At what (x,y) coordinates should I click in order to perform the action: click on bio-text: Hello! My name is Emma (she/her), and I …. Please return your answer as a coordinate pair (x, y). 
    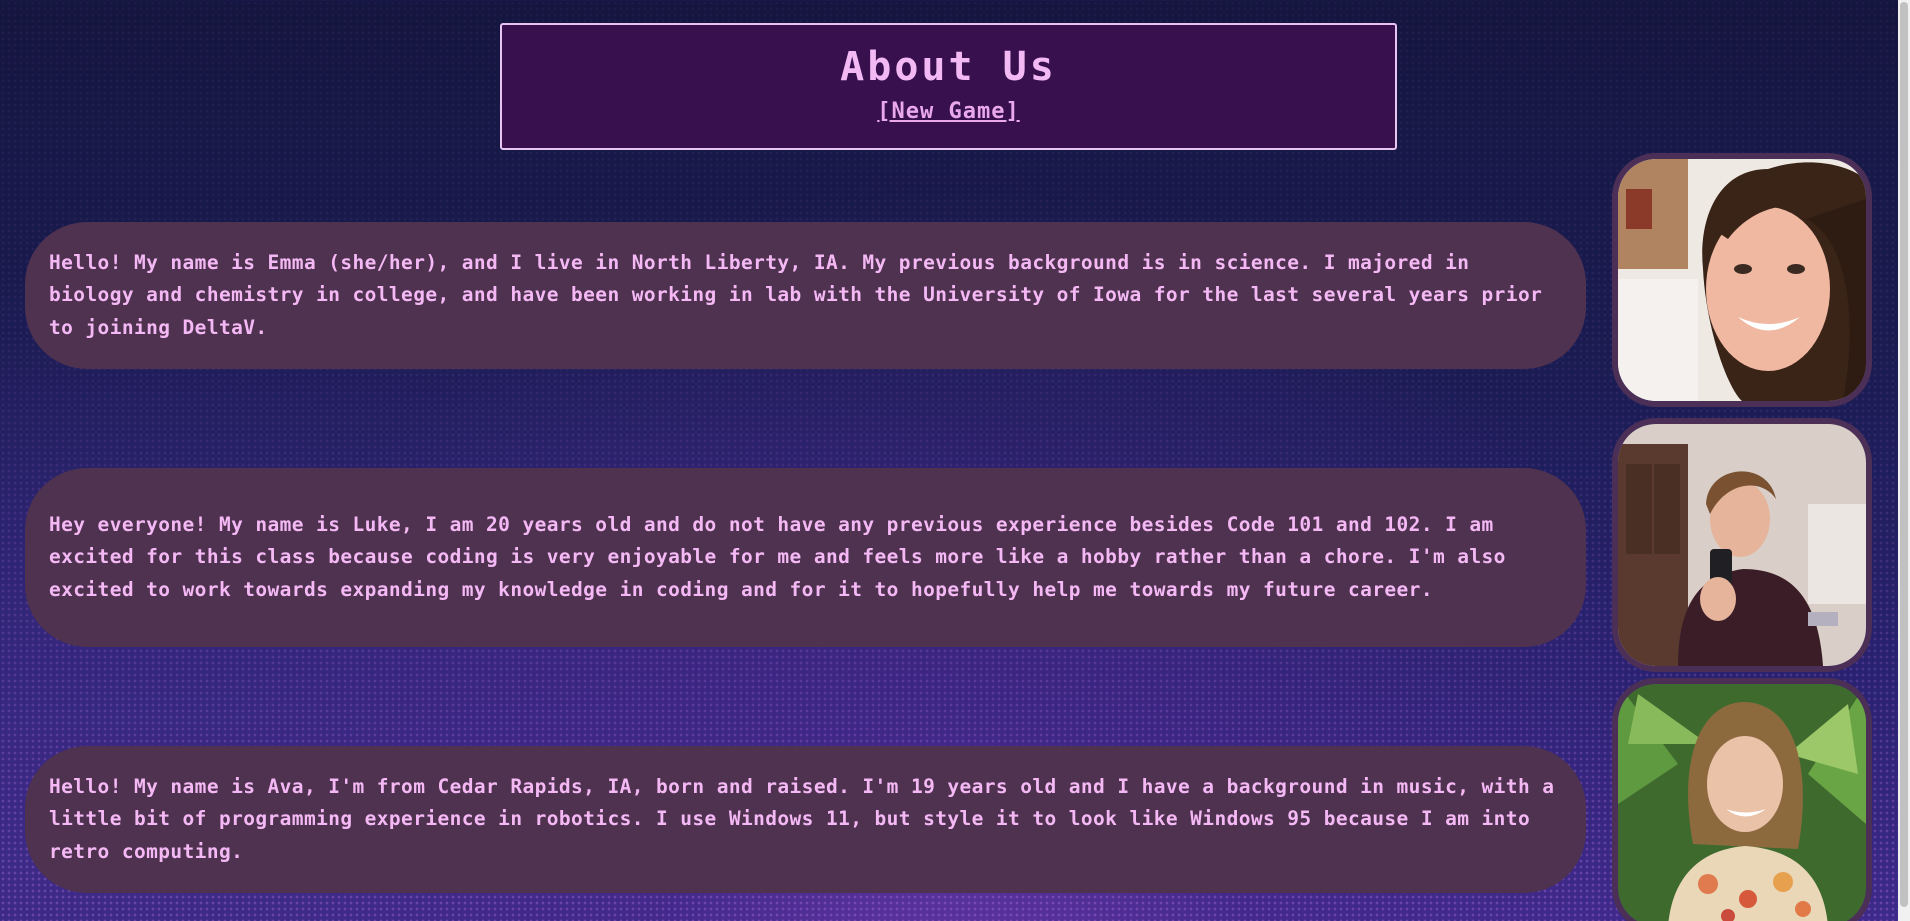
    Looking at the image, I should click on (796, 294).